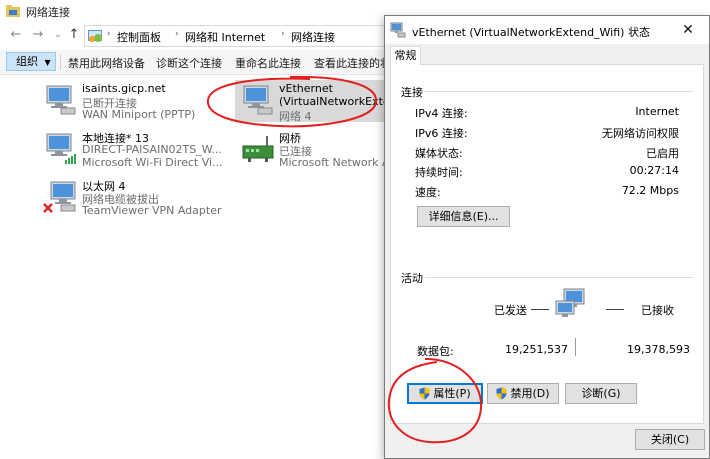 This screenshot has height=459, width=710. I want to click on network-bridge-icon, so click(258, 149).